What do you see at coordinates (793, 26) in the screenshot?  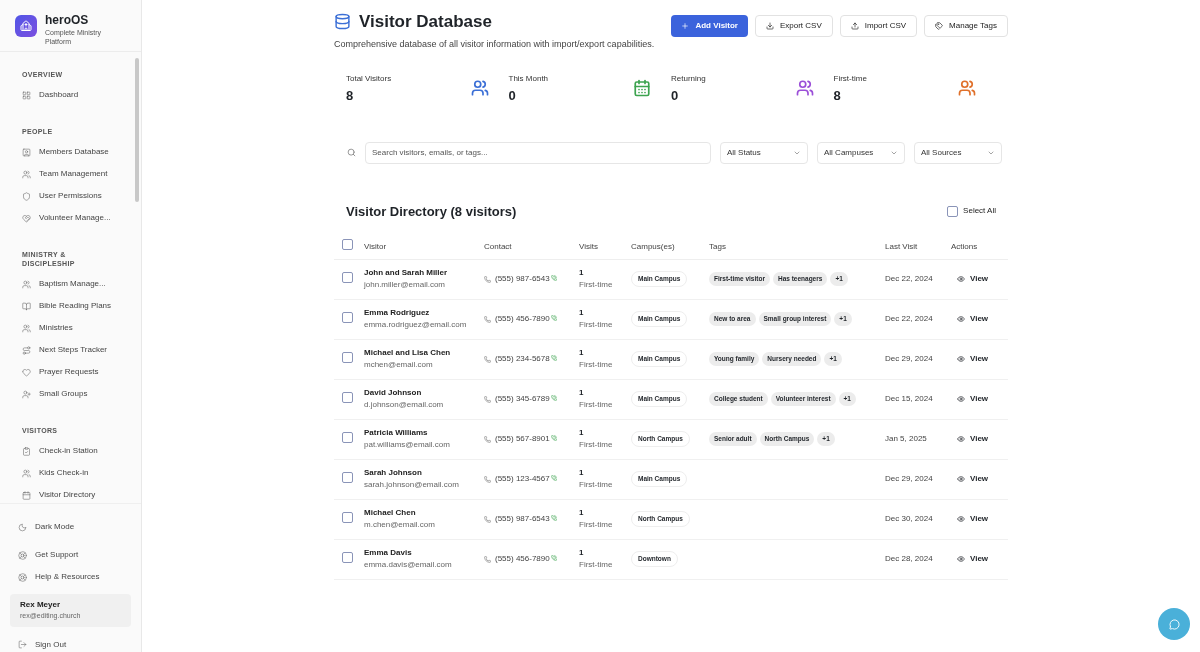 I see `toolbar-button: Export CSV` at bounding box center [793, 26].